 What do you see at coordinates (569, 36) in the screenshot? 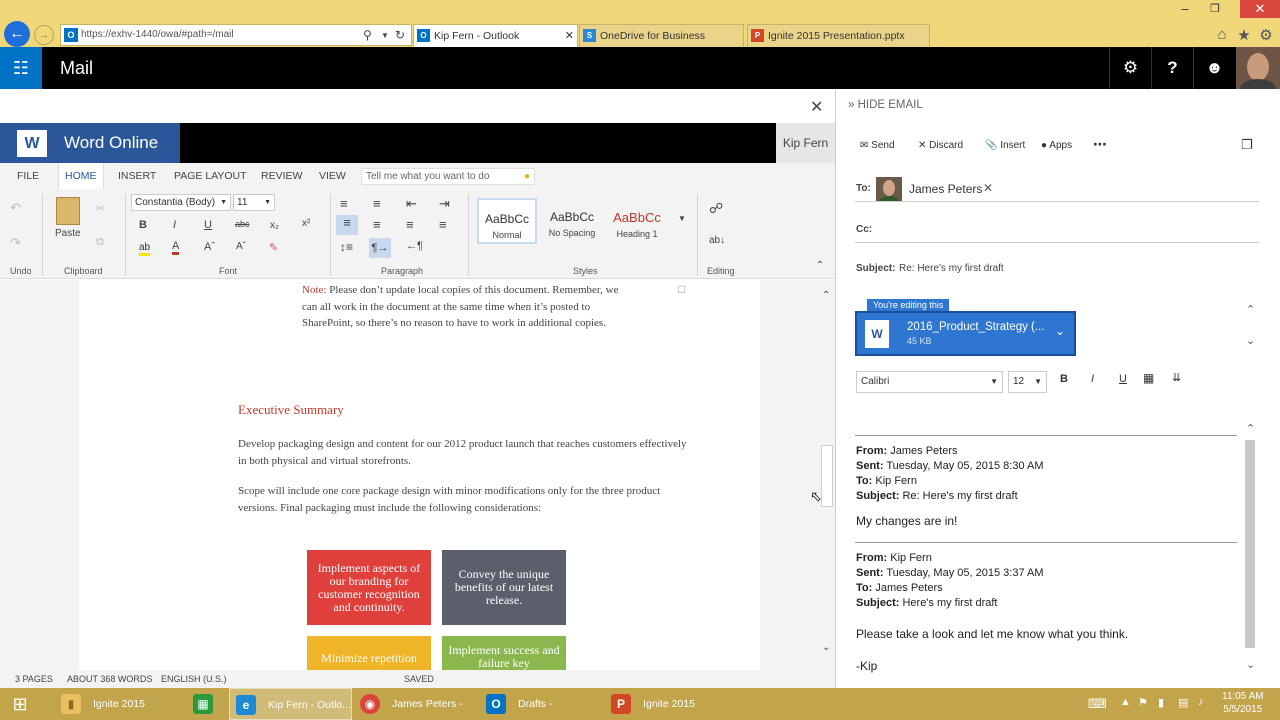
I see `close-tab-icon: ✕` at bounding box center [569, 36].